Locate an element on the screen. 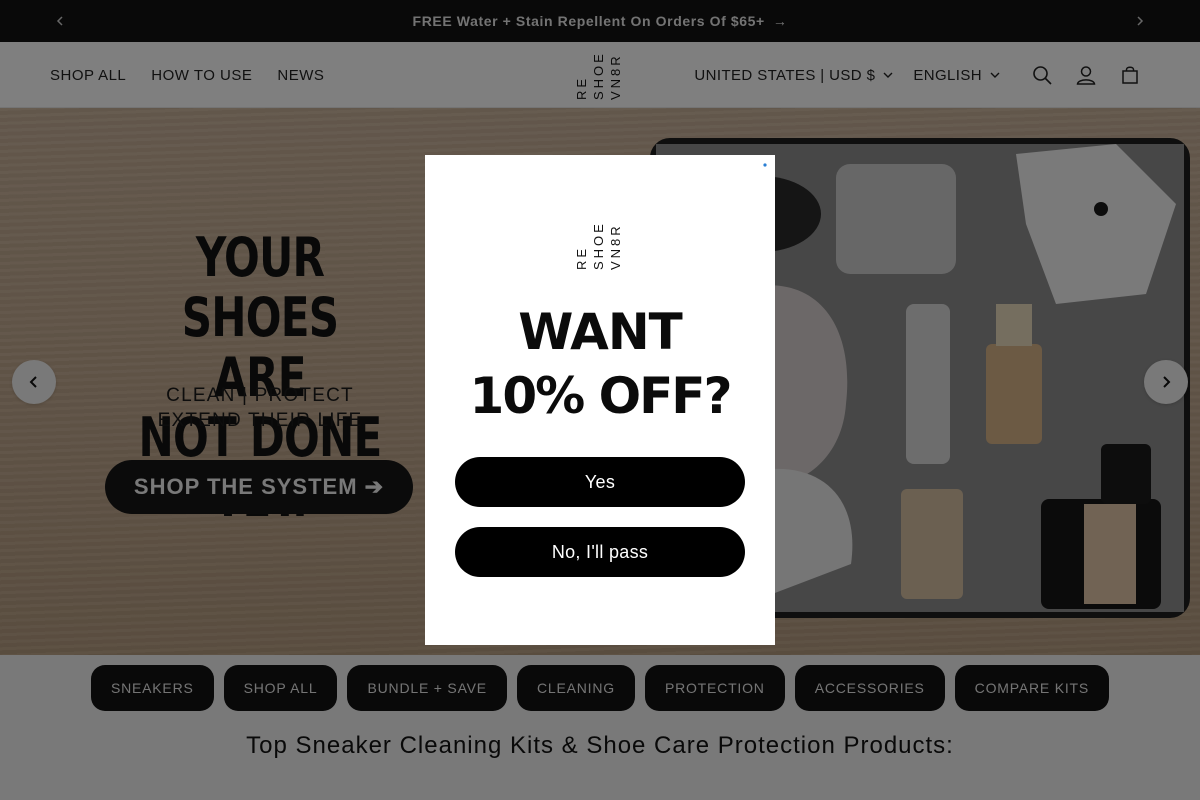 The image size is (1200, 800). popup-close-button is located at coordinates (765, 165).